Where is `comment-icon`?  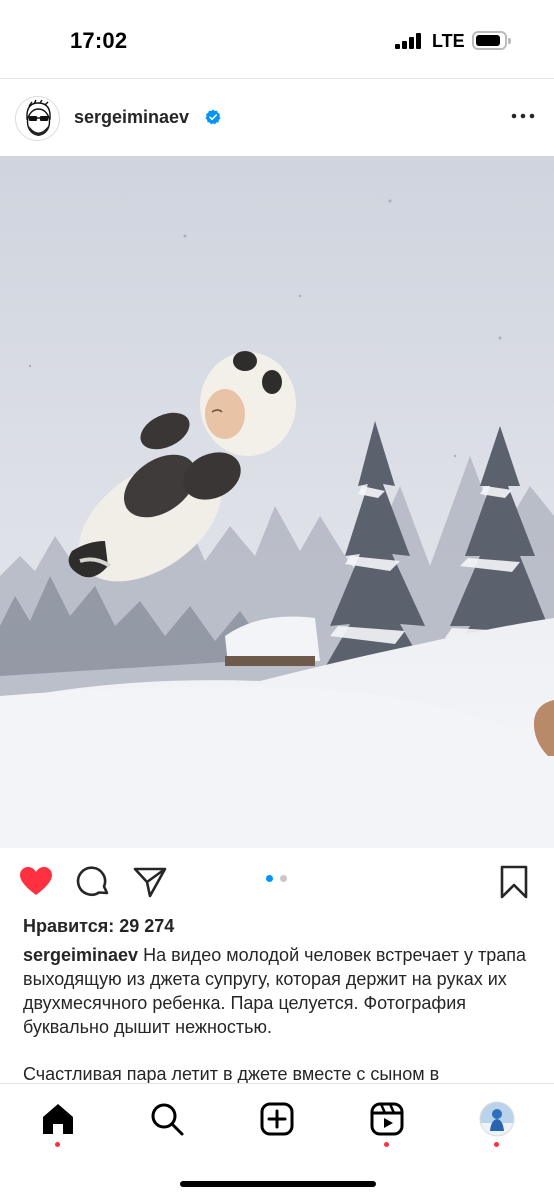 comment-icon is located at coordinates (94, 882).